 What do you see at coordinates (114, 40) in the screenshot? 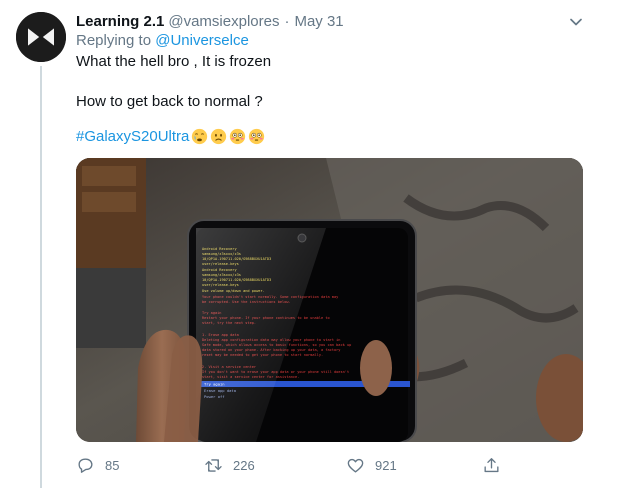
I see `replying-prefix: Replying to` at bounding box center [114, 40].